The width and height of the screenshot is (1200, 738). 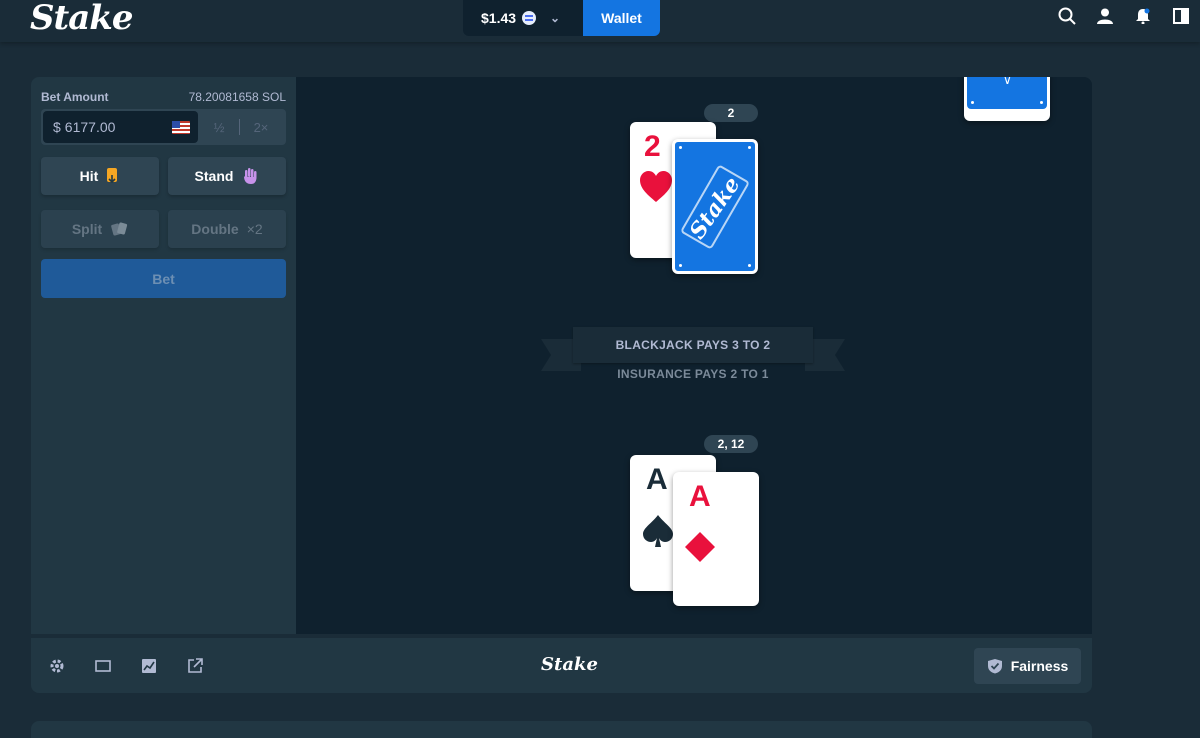 I want to click on bet-amount-label: Bet Amount, so click(x=75, y=97).